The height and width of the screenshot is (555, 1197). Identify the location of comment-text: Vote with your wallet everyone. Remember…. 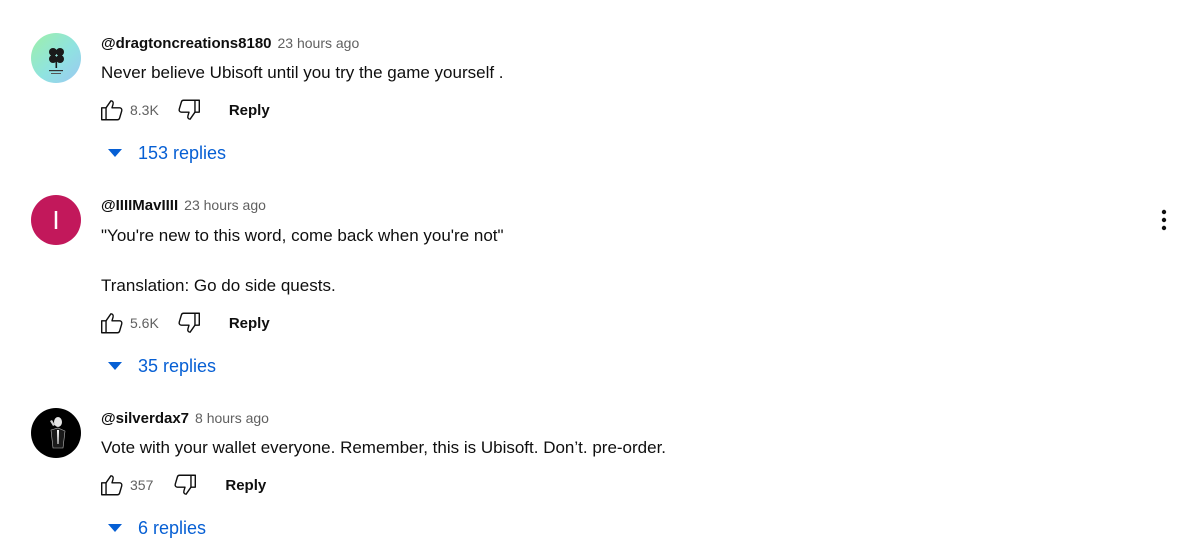
(384, 447).